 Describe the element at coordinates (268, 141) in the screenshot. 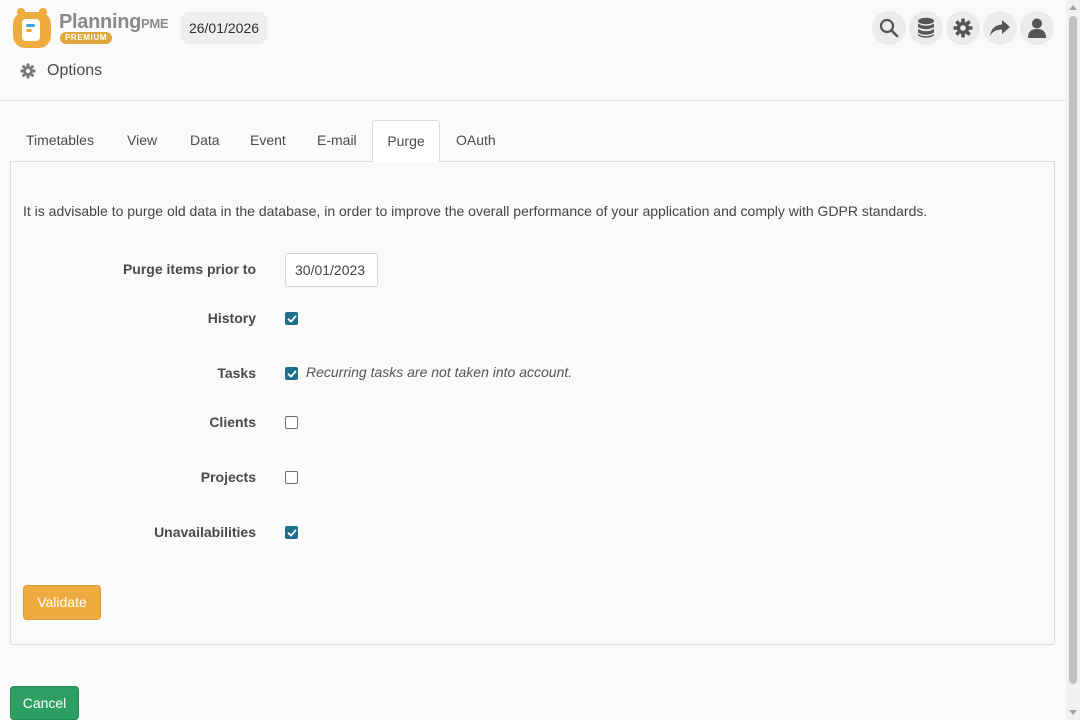

I see `tab-event: Event` at that location.